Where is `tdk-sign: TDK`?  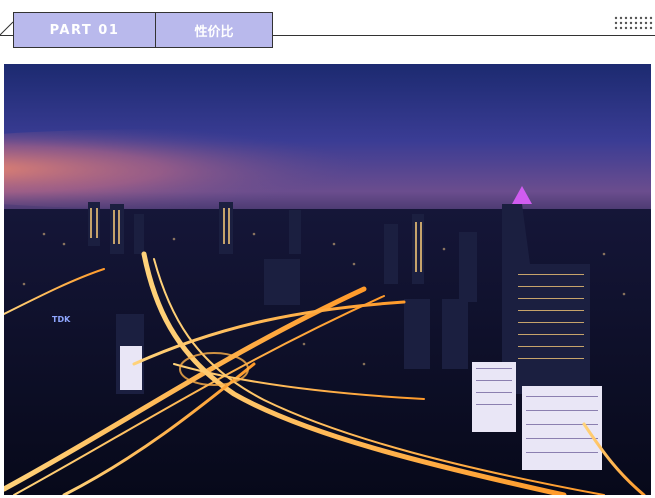 tdk-sign: TDK is located at coordinates (61, 319).